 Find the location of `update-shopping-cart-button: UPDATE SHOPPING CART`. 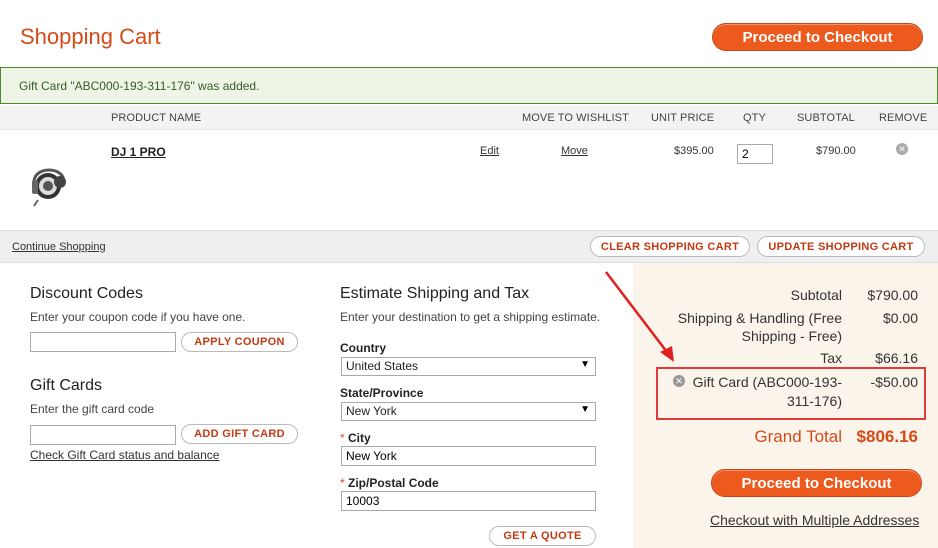

update-shopping-cart-button: UPDATE SHOPPING CART is located at coordinates (841, 246).